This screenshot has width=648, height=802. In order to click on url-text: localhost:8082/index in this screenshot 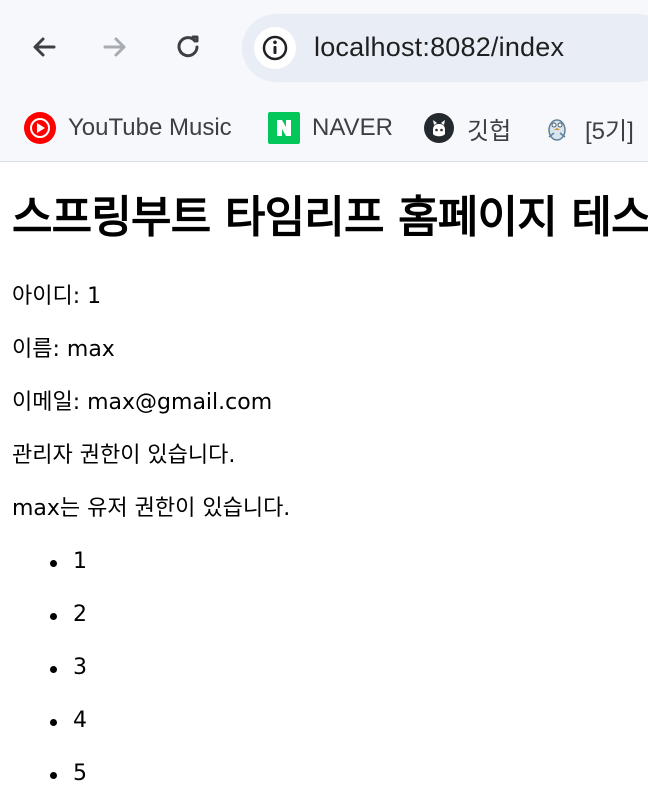, I will do `click(439, 47)`.